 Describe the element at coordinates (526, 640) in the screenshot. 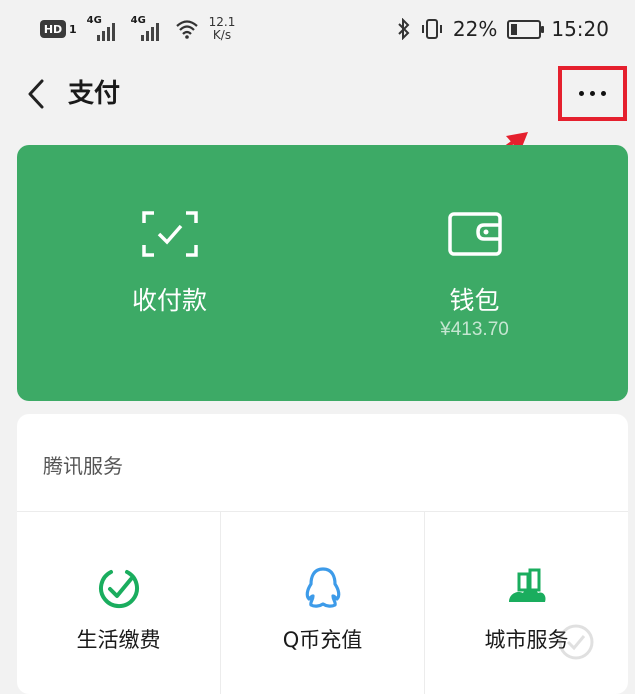

I see `city-services-label: 城市服务` at that location.